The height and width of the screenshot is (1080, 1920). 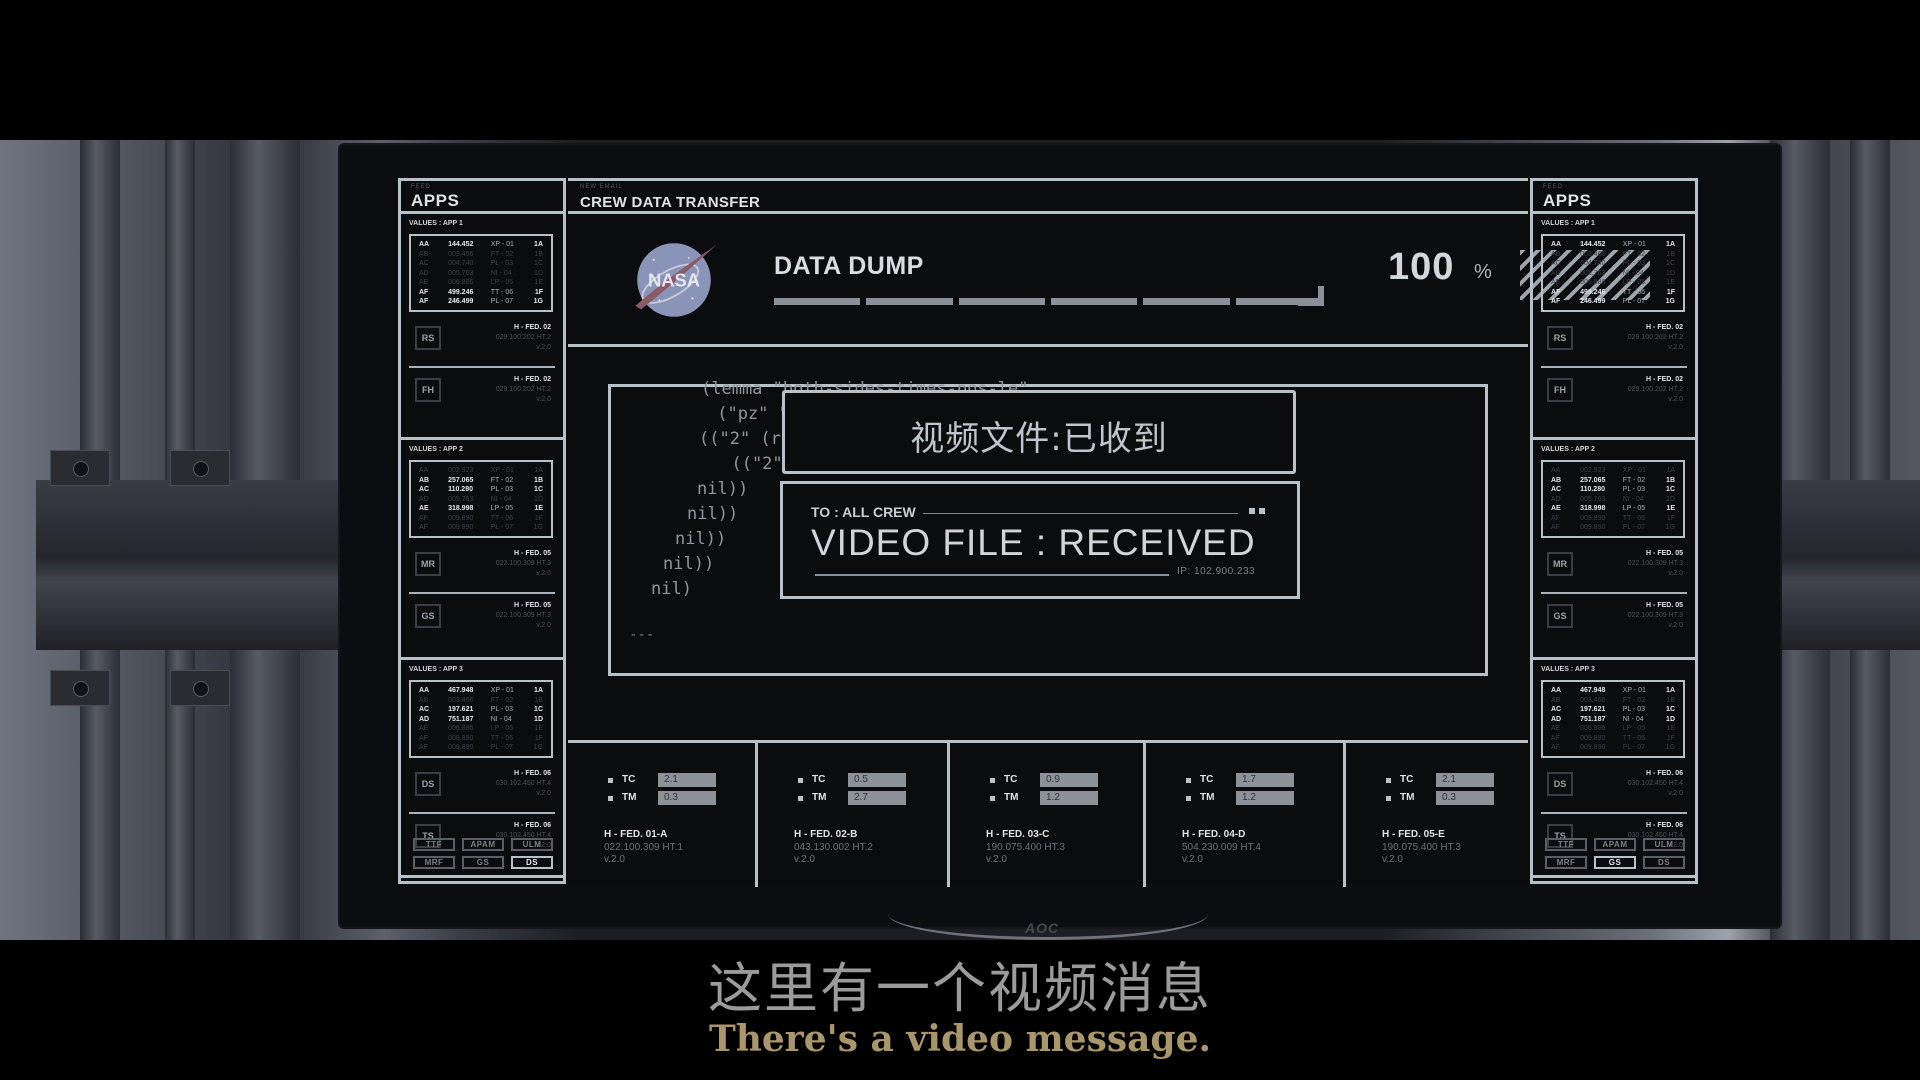 I want to click on tm-value-field: 2.7, so click(x=877, y=798).